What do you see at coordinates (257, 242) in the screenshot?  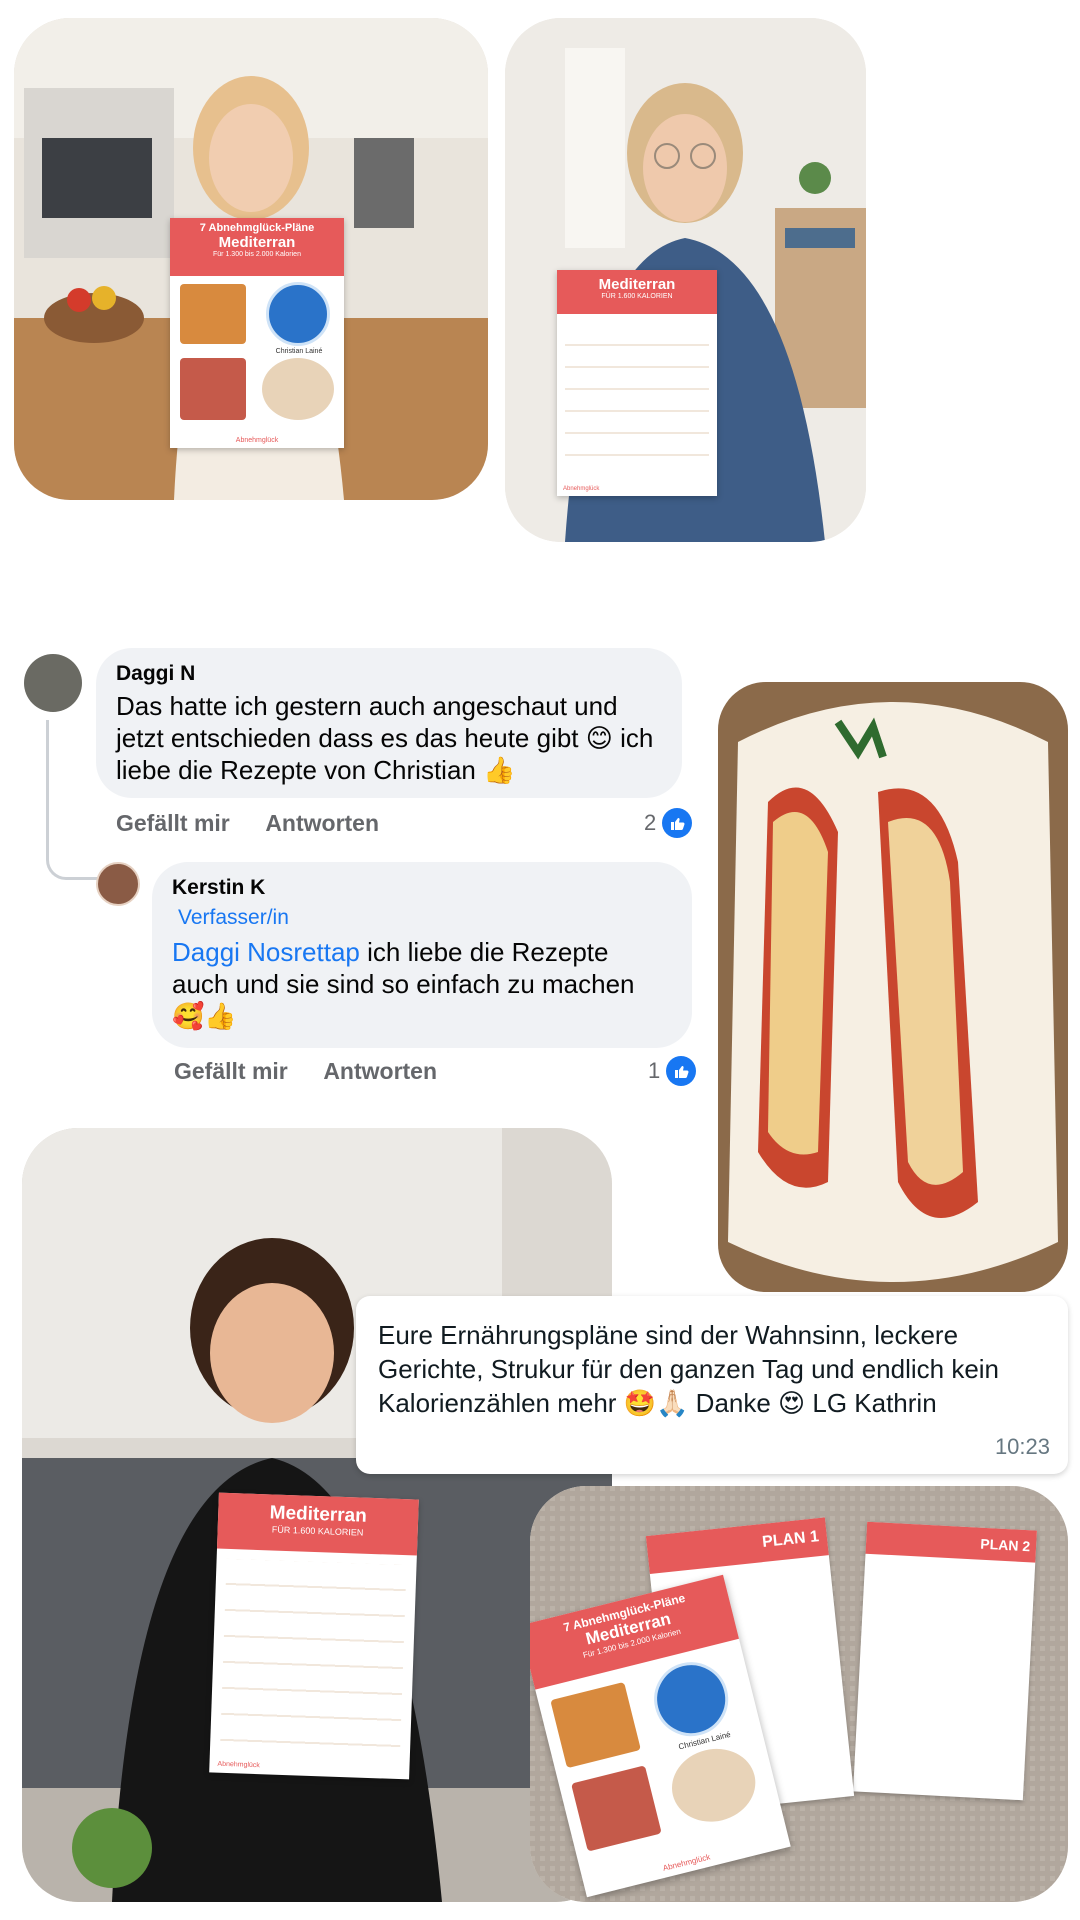 I see `sheet-title-2: Mediterran` at bounding box center [257, 242].